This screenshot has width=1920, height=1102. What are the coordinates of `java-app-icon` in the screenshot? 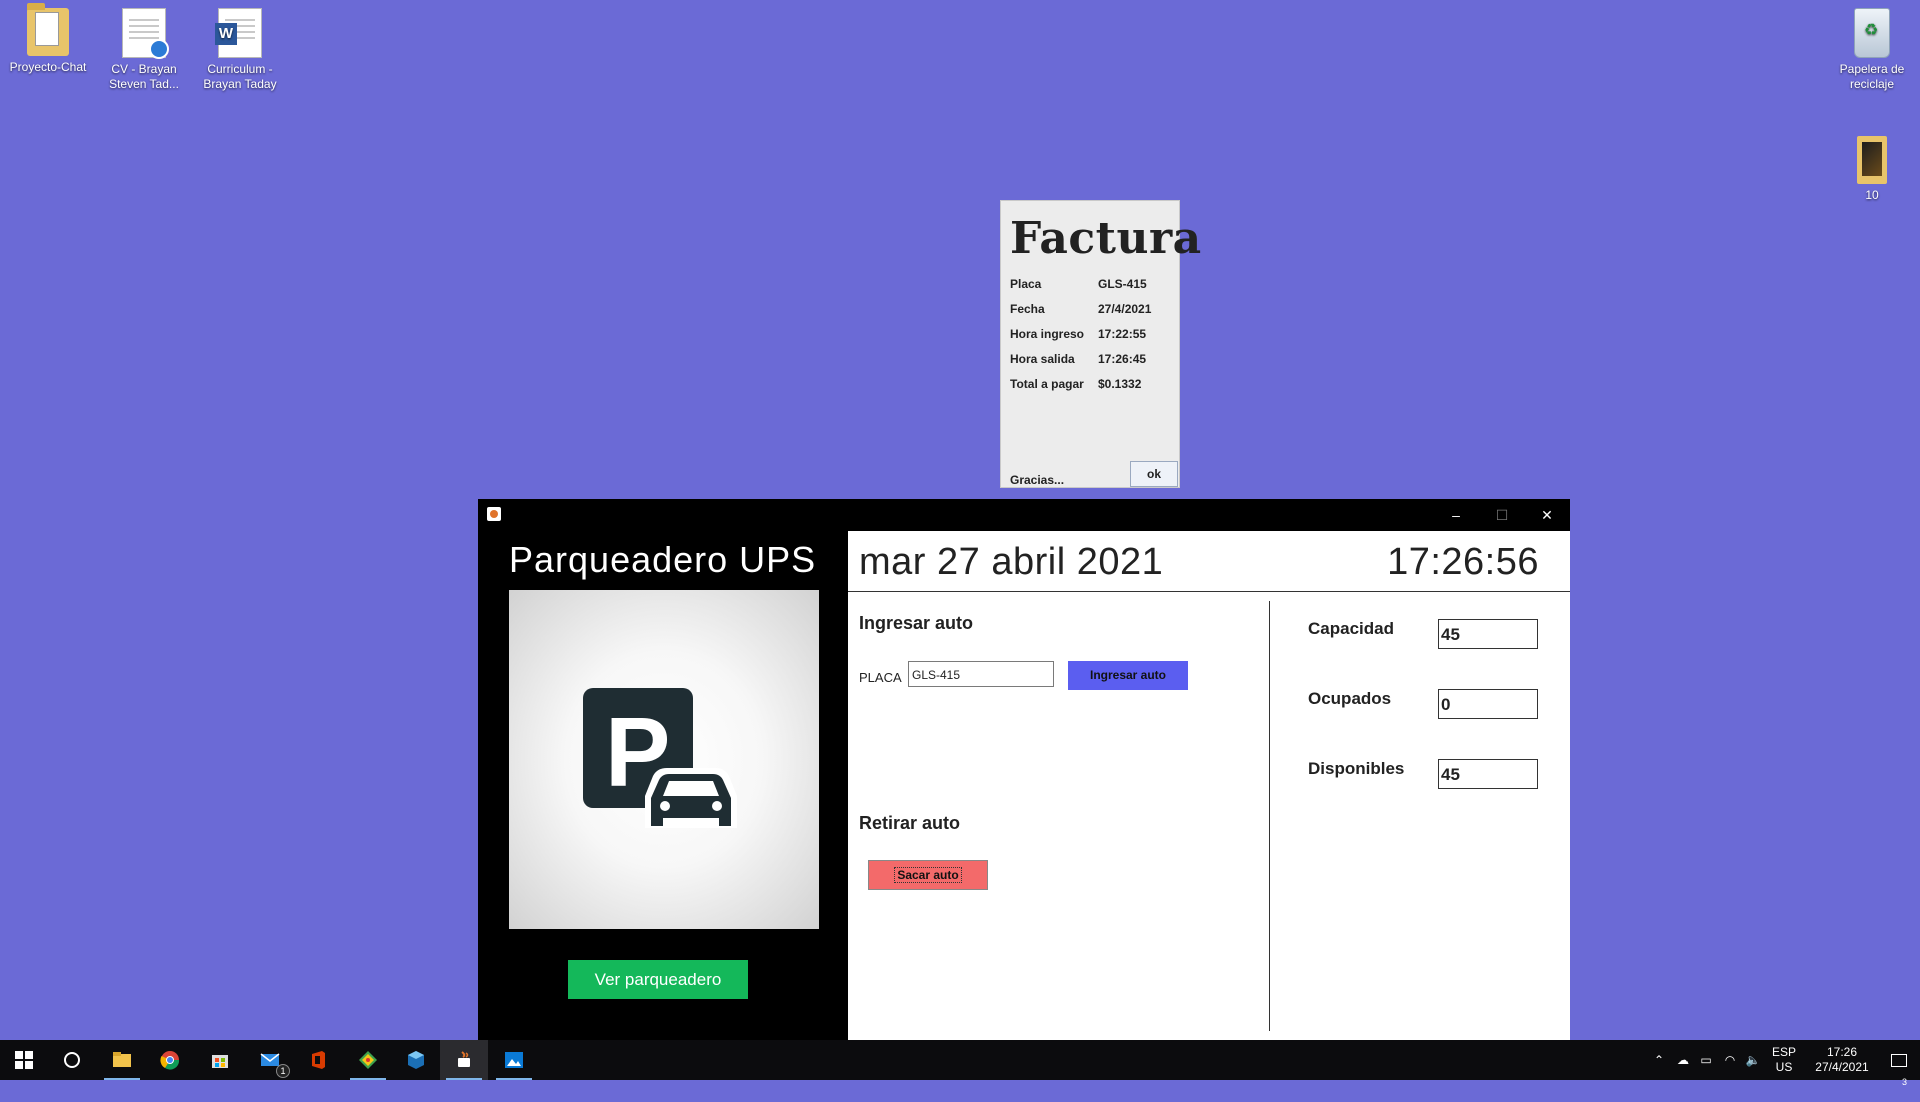 It's located at (494, 514).